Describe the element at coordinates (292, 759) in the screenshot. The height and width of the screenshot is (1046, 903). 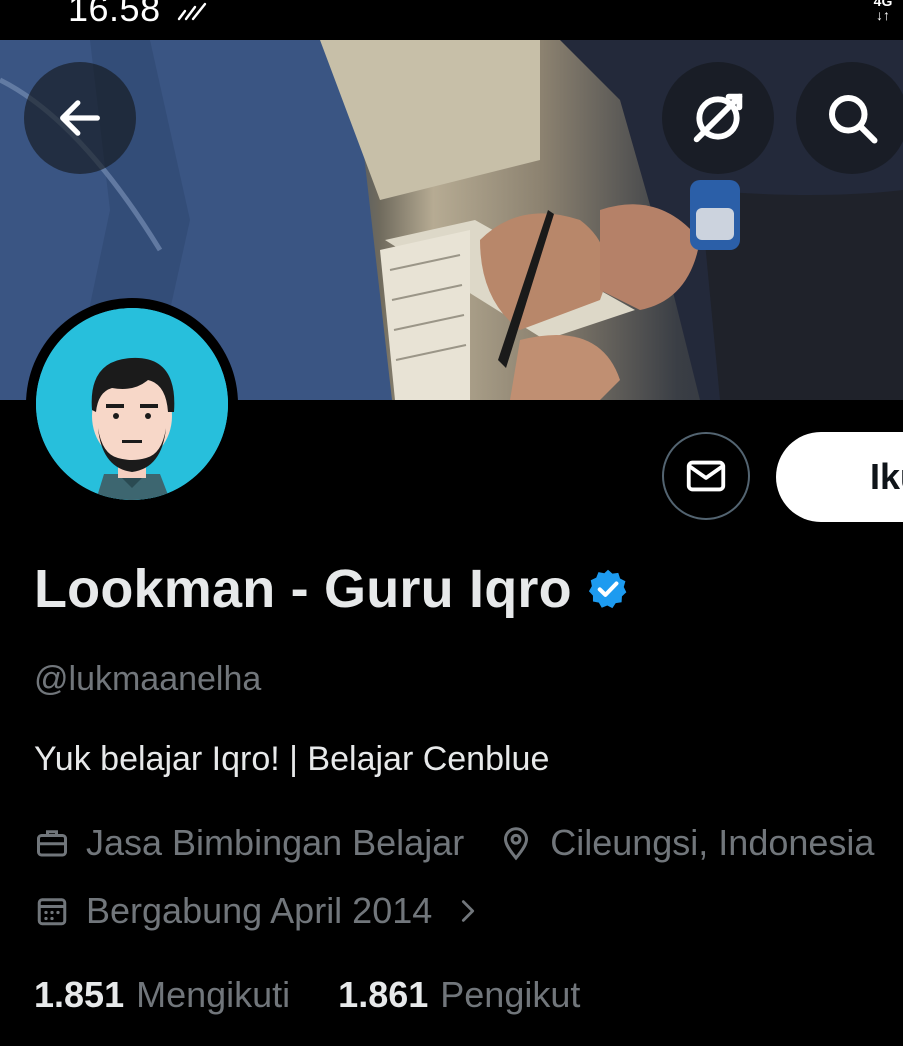
I see `profile-bio: Yuk belajar Iqro! | Belajar Cenblue` at that location.